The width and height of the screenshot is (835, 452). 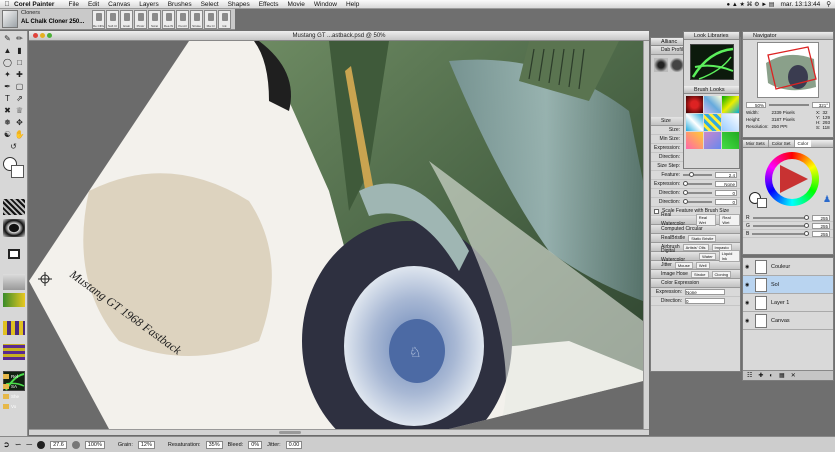 I want to click on zoom-window-icon, so click(x=49, y=35).